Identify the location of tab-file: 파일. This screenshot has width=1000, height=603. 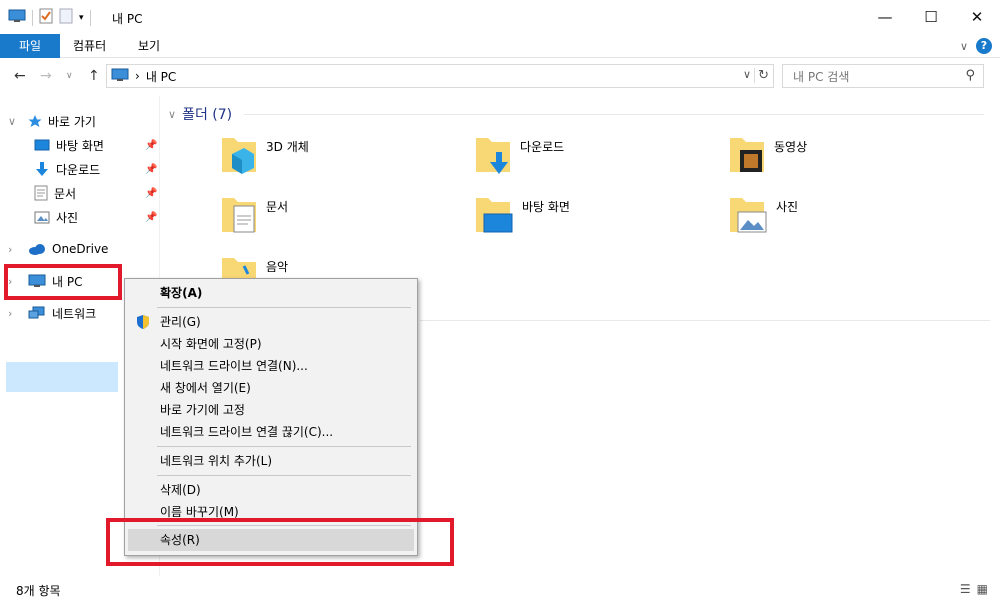
(30, 46).